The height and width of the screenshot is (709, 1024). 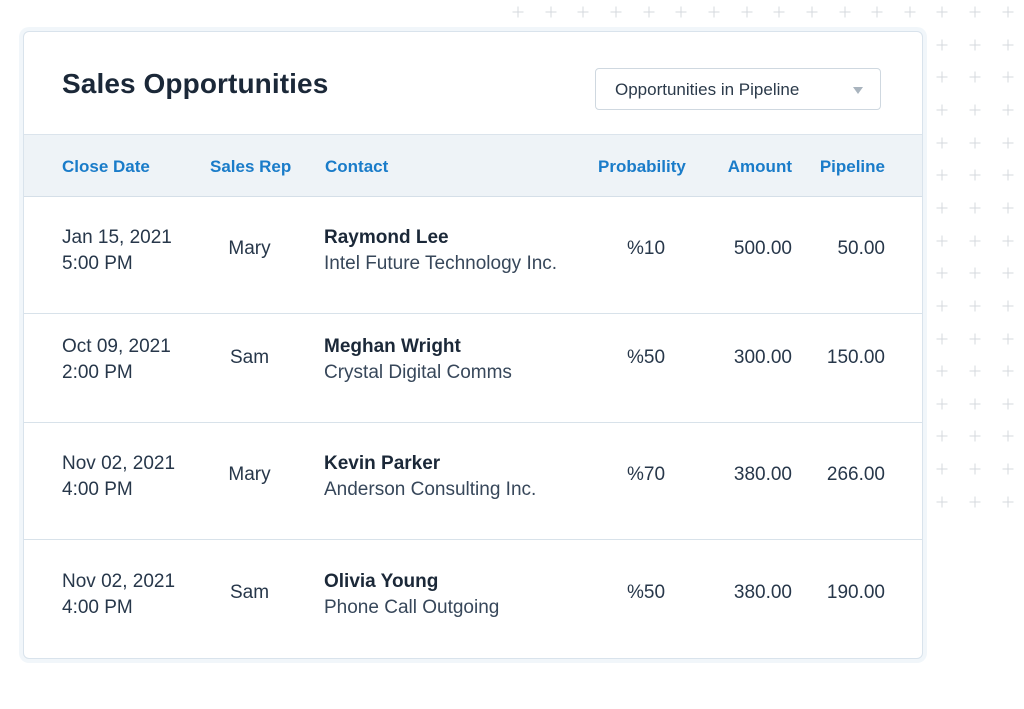 I want to click on column-header-contact: Contact, so click(x=356, y=167).